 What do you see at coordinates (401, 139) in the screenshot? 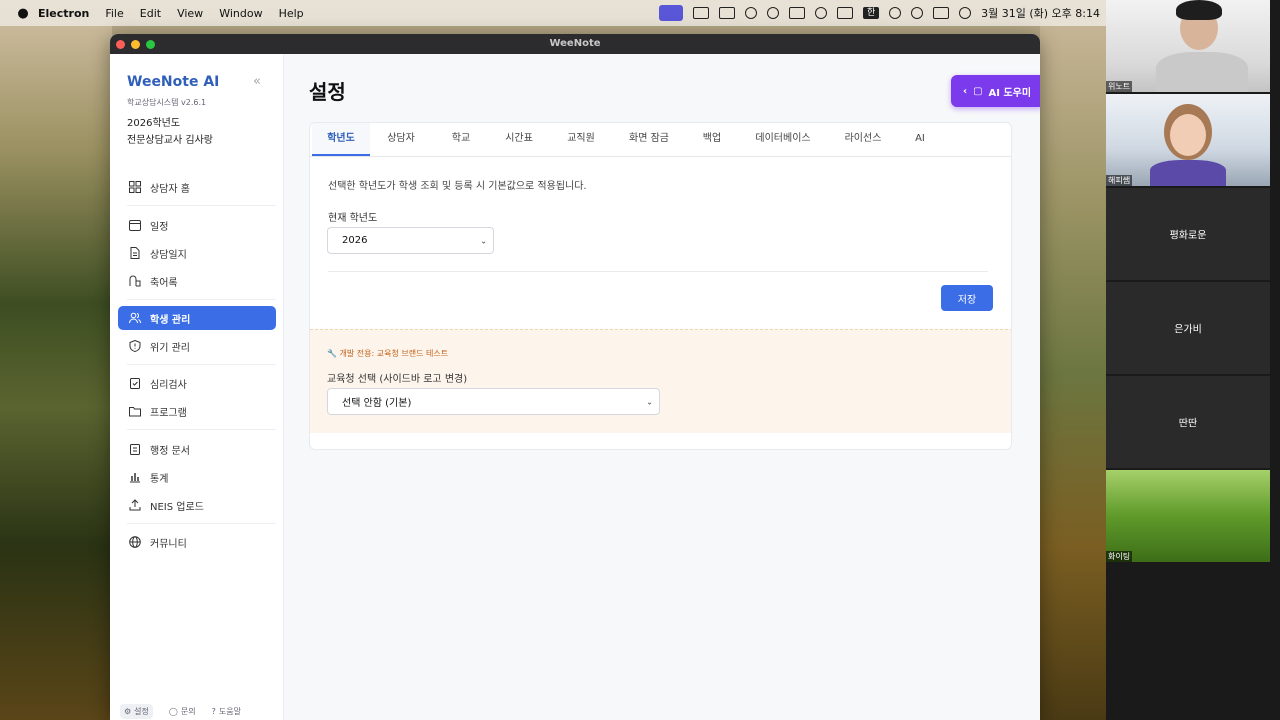
I see `tab-counselor: 상담자` at bounding box center [401, 139].